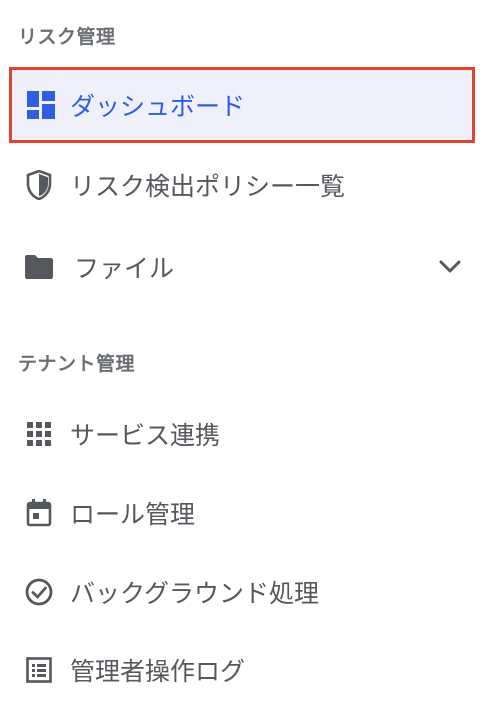  I want to click on nav-item-label: 管理者操作ログ, so click(158, 671).